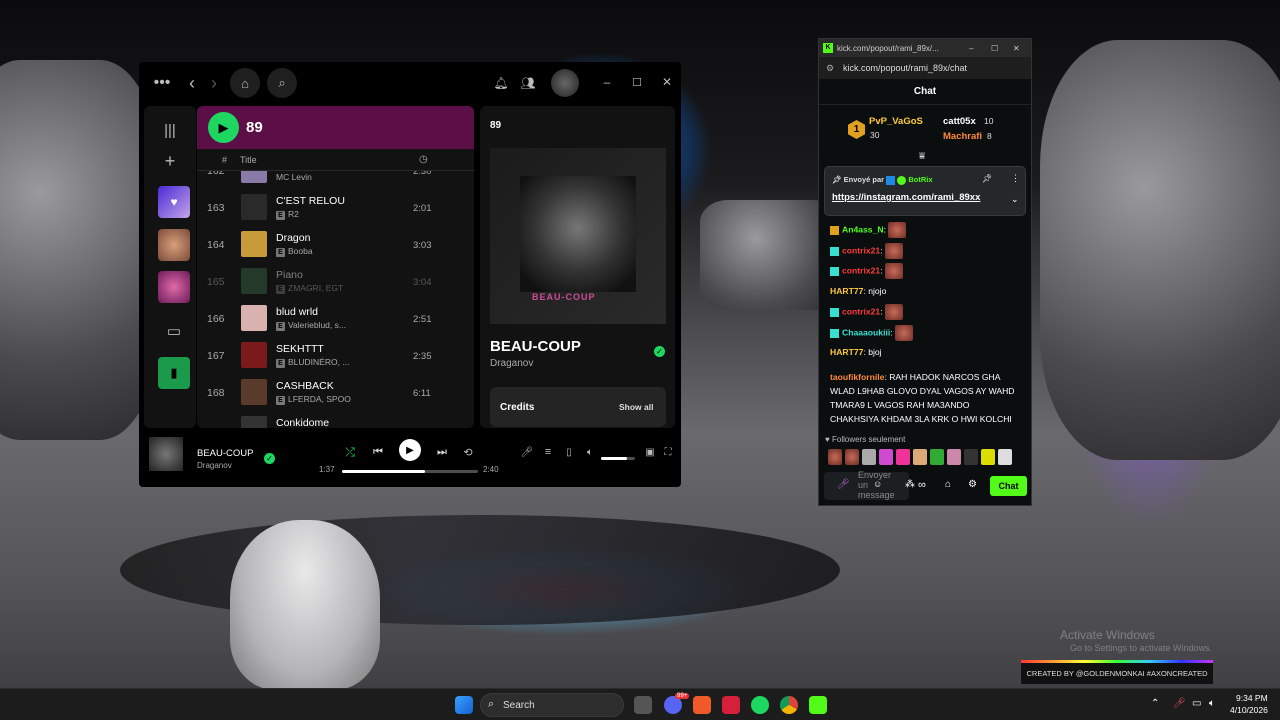 This screenshot has height=720, width=1280. What do you see at coordinates (972, 484) in the screenshot?
I see `settings-icon: ⚙` at bounding box center [972, 484].